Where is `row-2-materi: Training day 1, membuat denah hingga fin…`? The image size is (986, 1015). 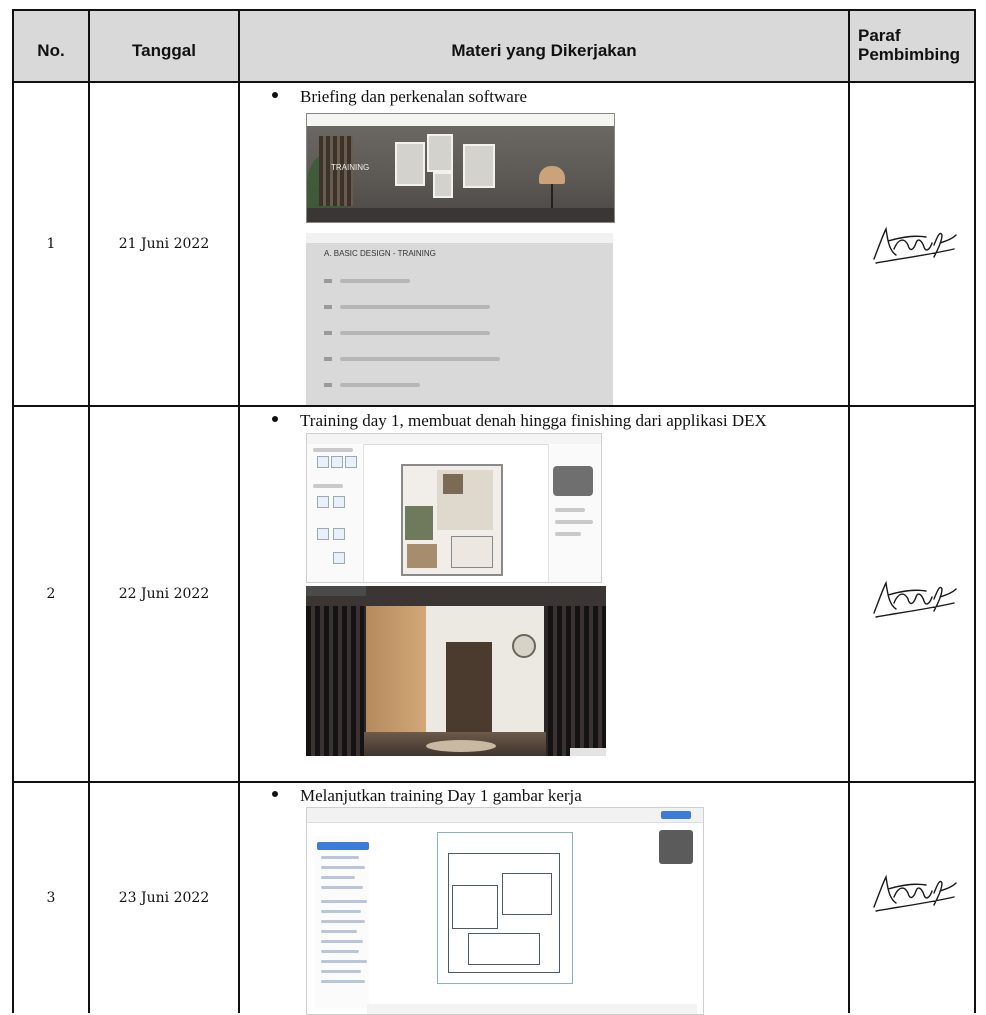
row-2-materi: Training day 1, membuat denah hingga fin… is located at coordinates (519, 421).